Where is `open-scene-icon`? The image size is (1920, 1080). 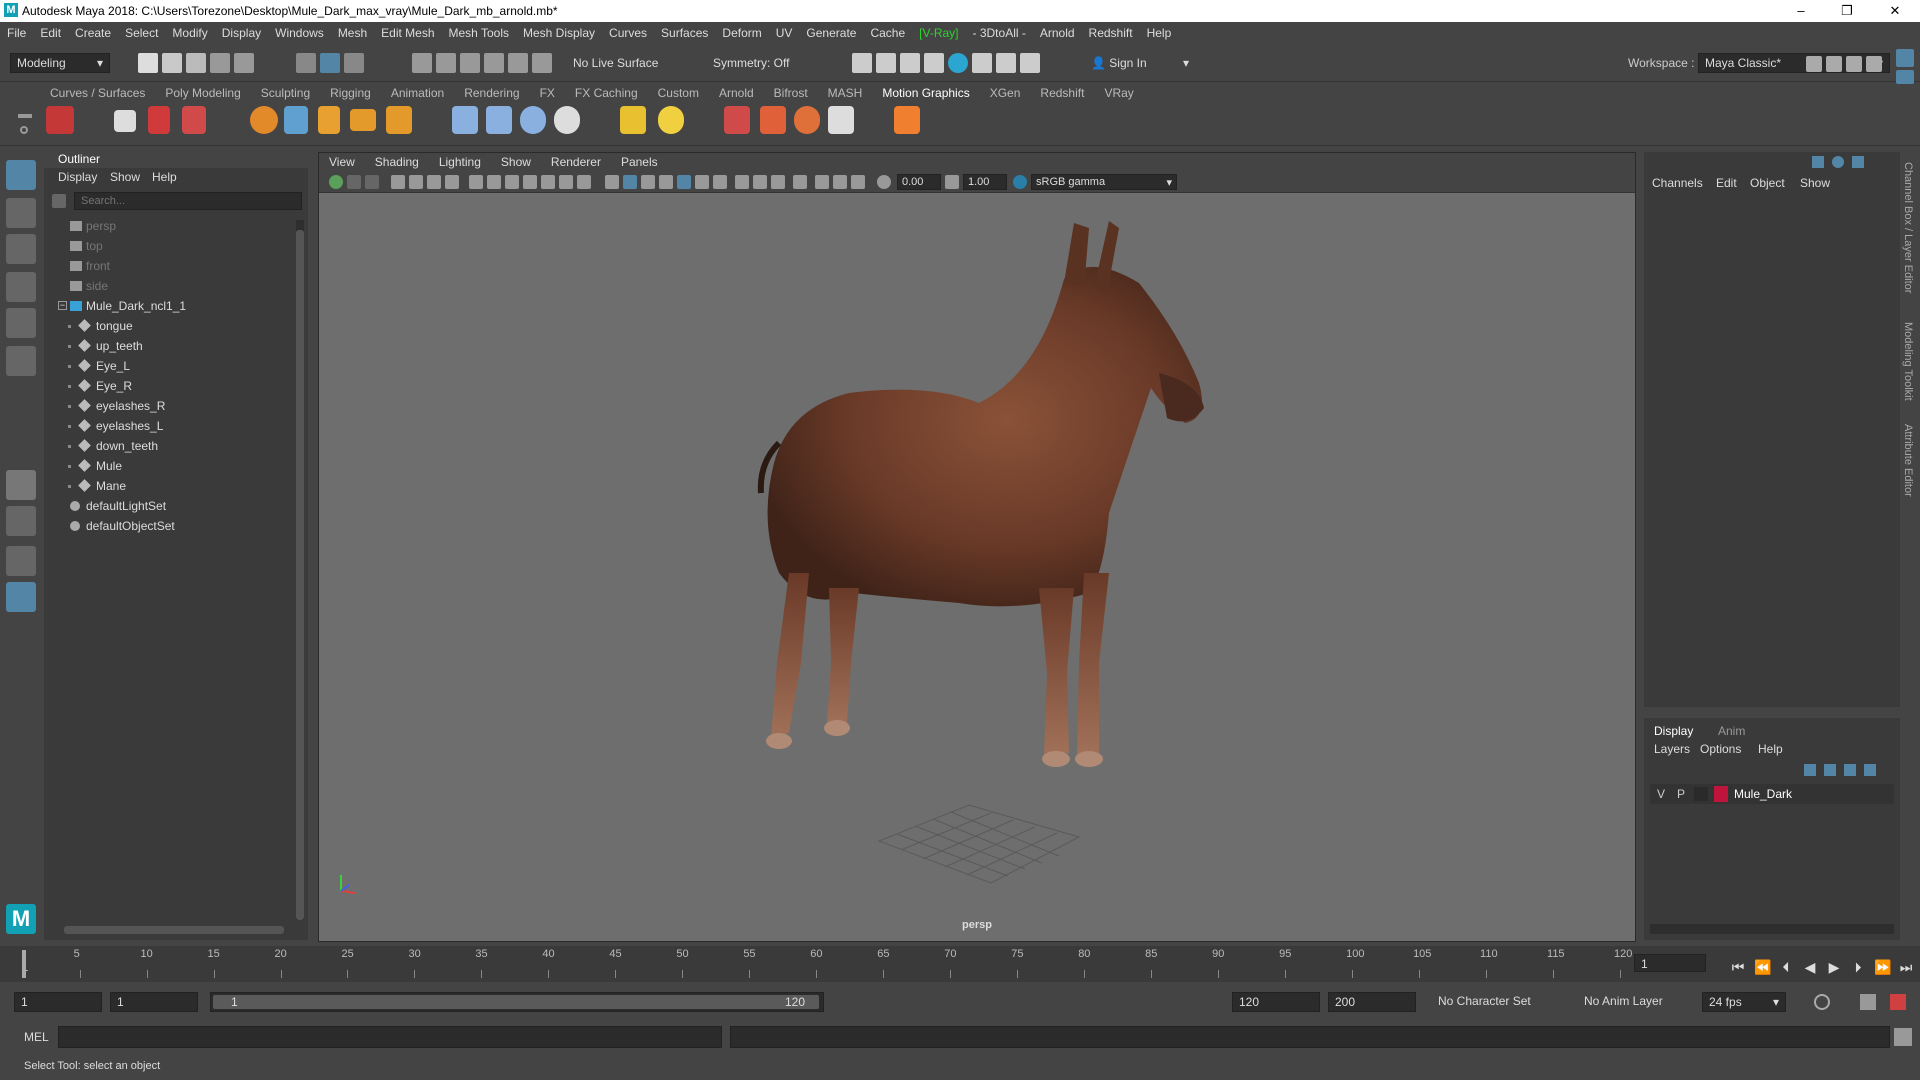
open-scene-icon is located at coordinates (172, 63).